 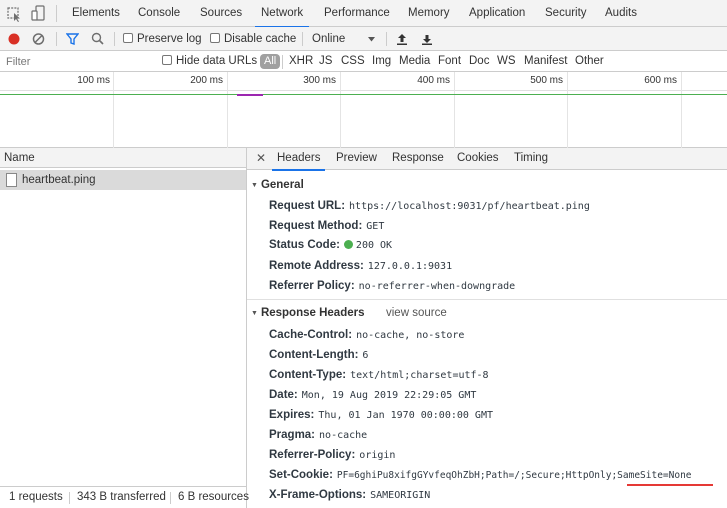 What do you see at coordinates (660, 80) in the screenshot?
I see `overview-tick-label: 600 ms` at bounding box center [660, 80].